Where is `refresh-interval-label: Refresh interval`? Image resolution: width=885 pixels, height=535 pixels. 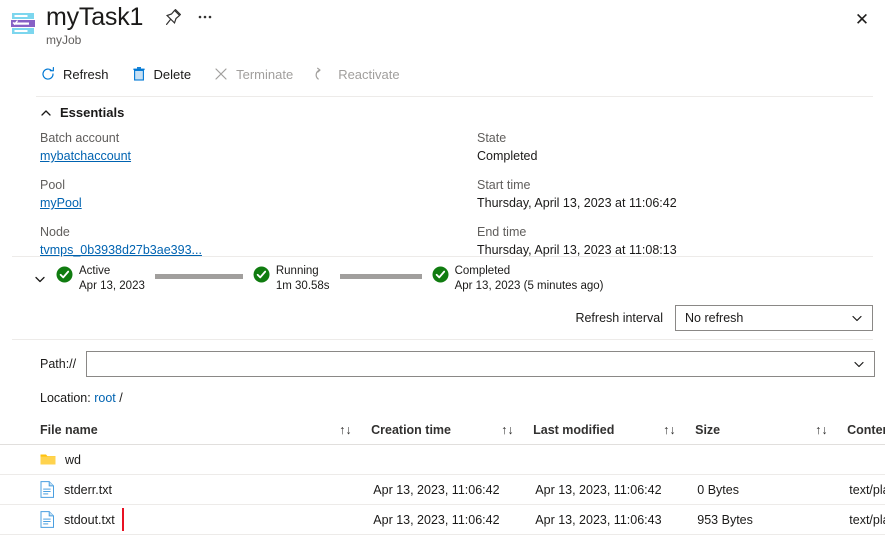
refresh-interval-label: Refresh interval is located at coordinates (619, 318).